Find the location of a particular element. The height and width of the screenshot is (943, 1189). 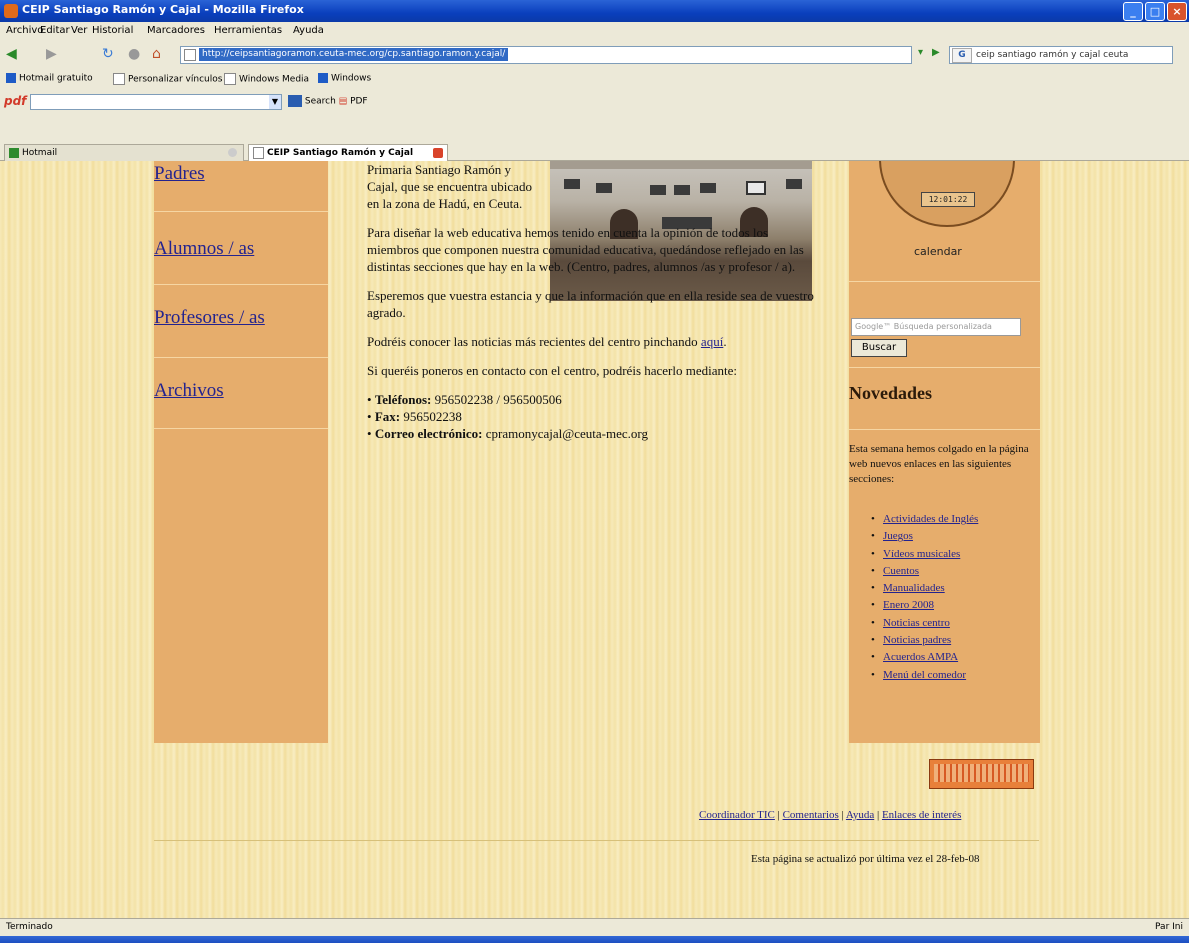

back-icon: ◀ is located at coordinates (11, 54).